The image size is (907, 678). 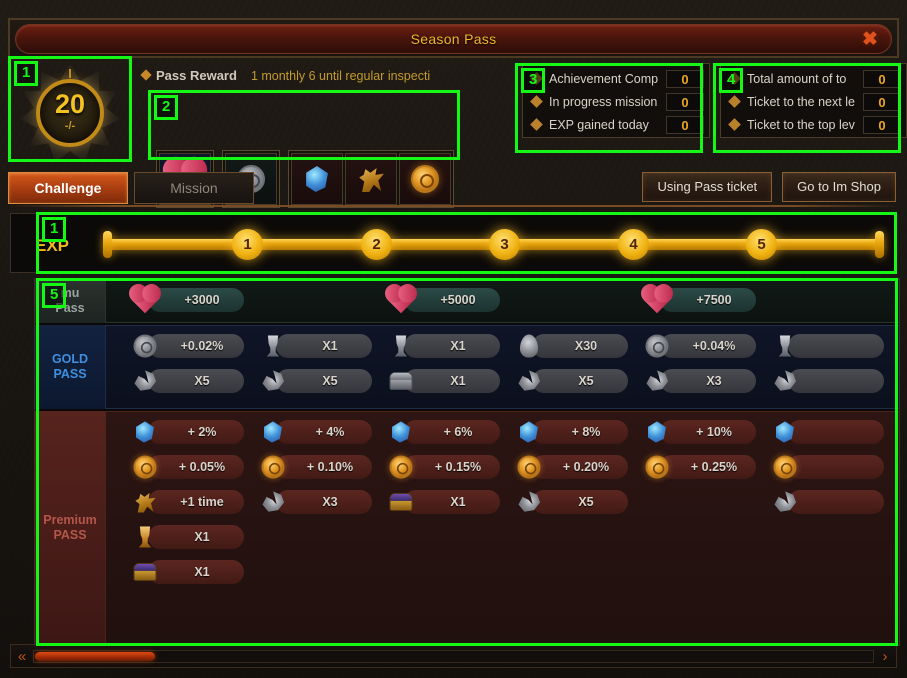 I want to click on tab-challenge: Challenge, so click(x=68, y=188).